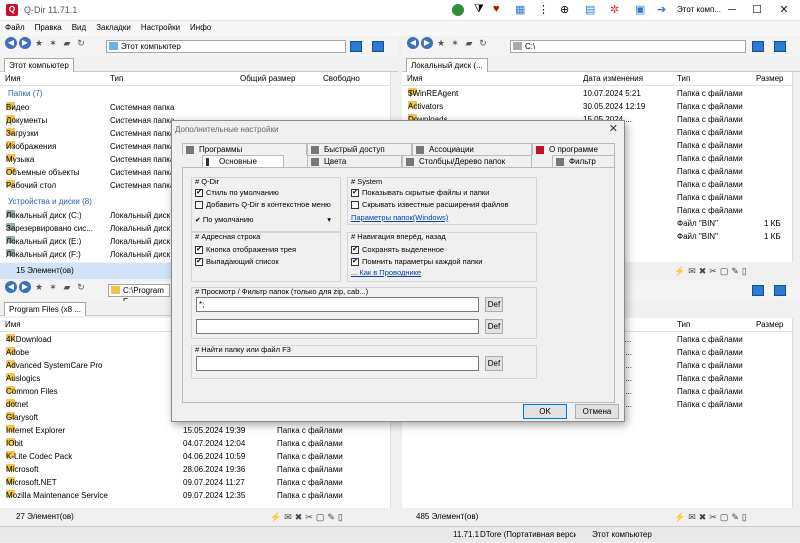  Describe the element at coordinates (458, 10) in the screenshot. I see `globe-icon` at that location.